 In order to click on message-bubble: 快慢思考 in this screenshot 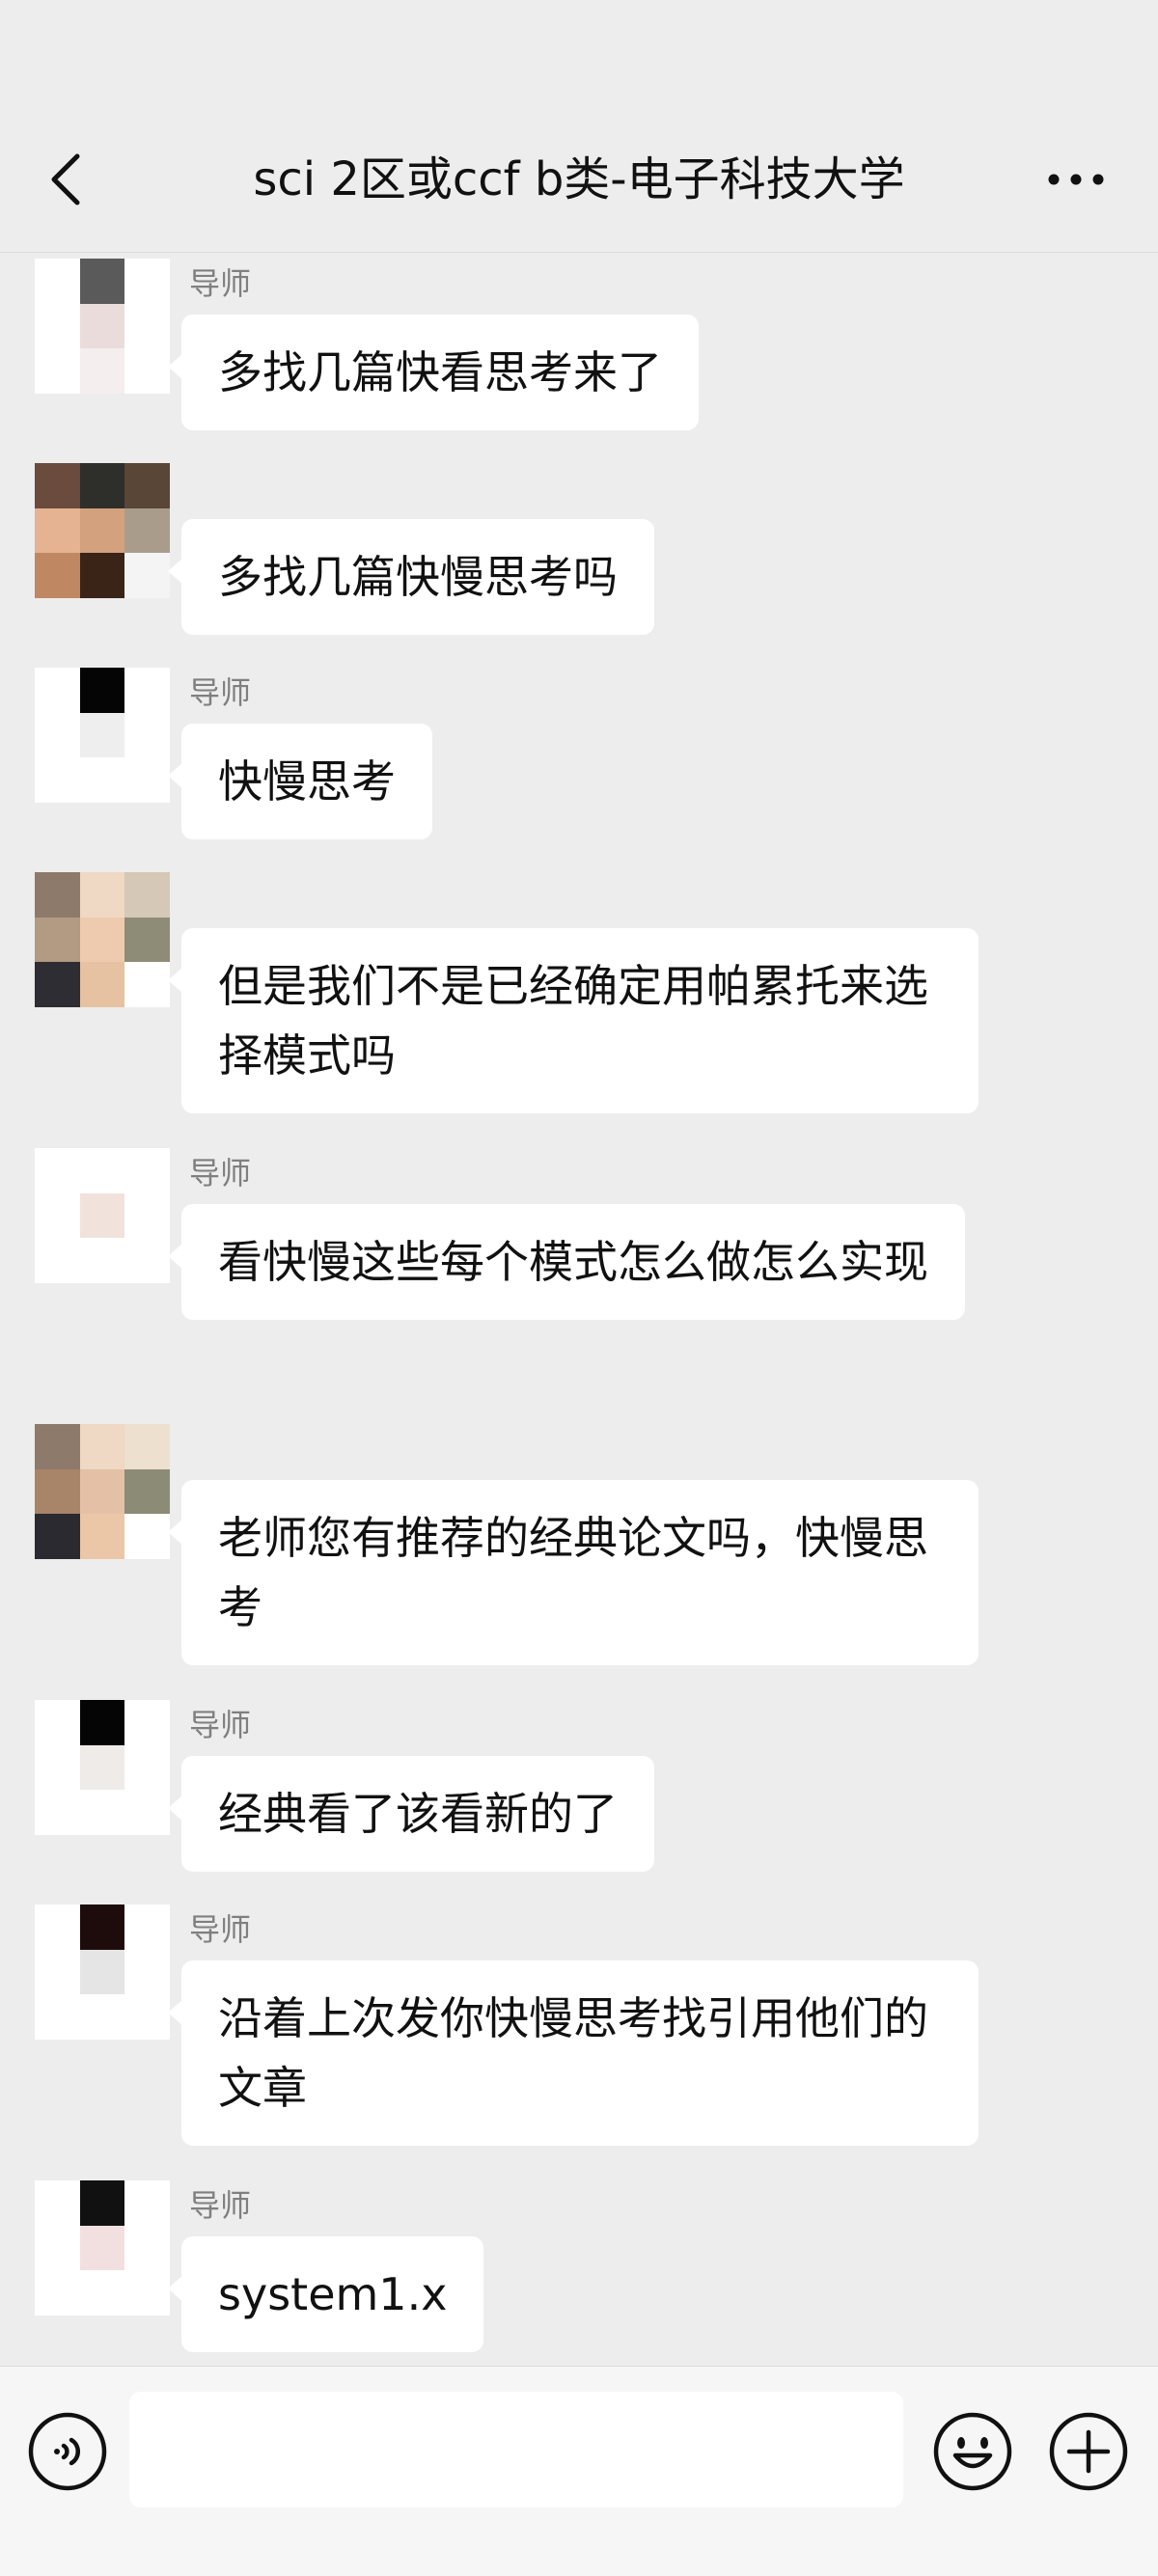, I will do `click(300, 781)`.